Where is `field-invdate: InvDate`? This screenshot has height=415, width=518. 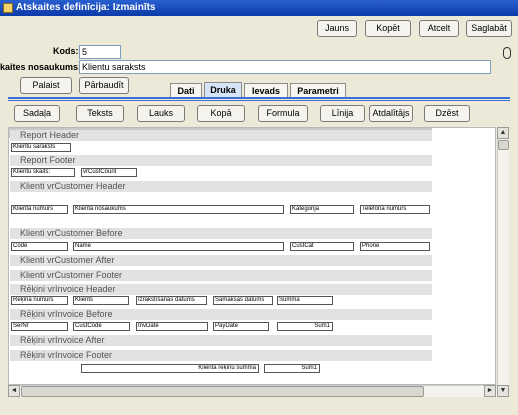
field-invdate: InvDate is located at coordinates (172, 326).